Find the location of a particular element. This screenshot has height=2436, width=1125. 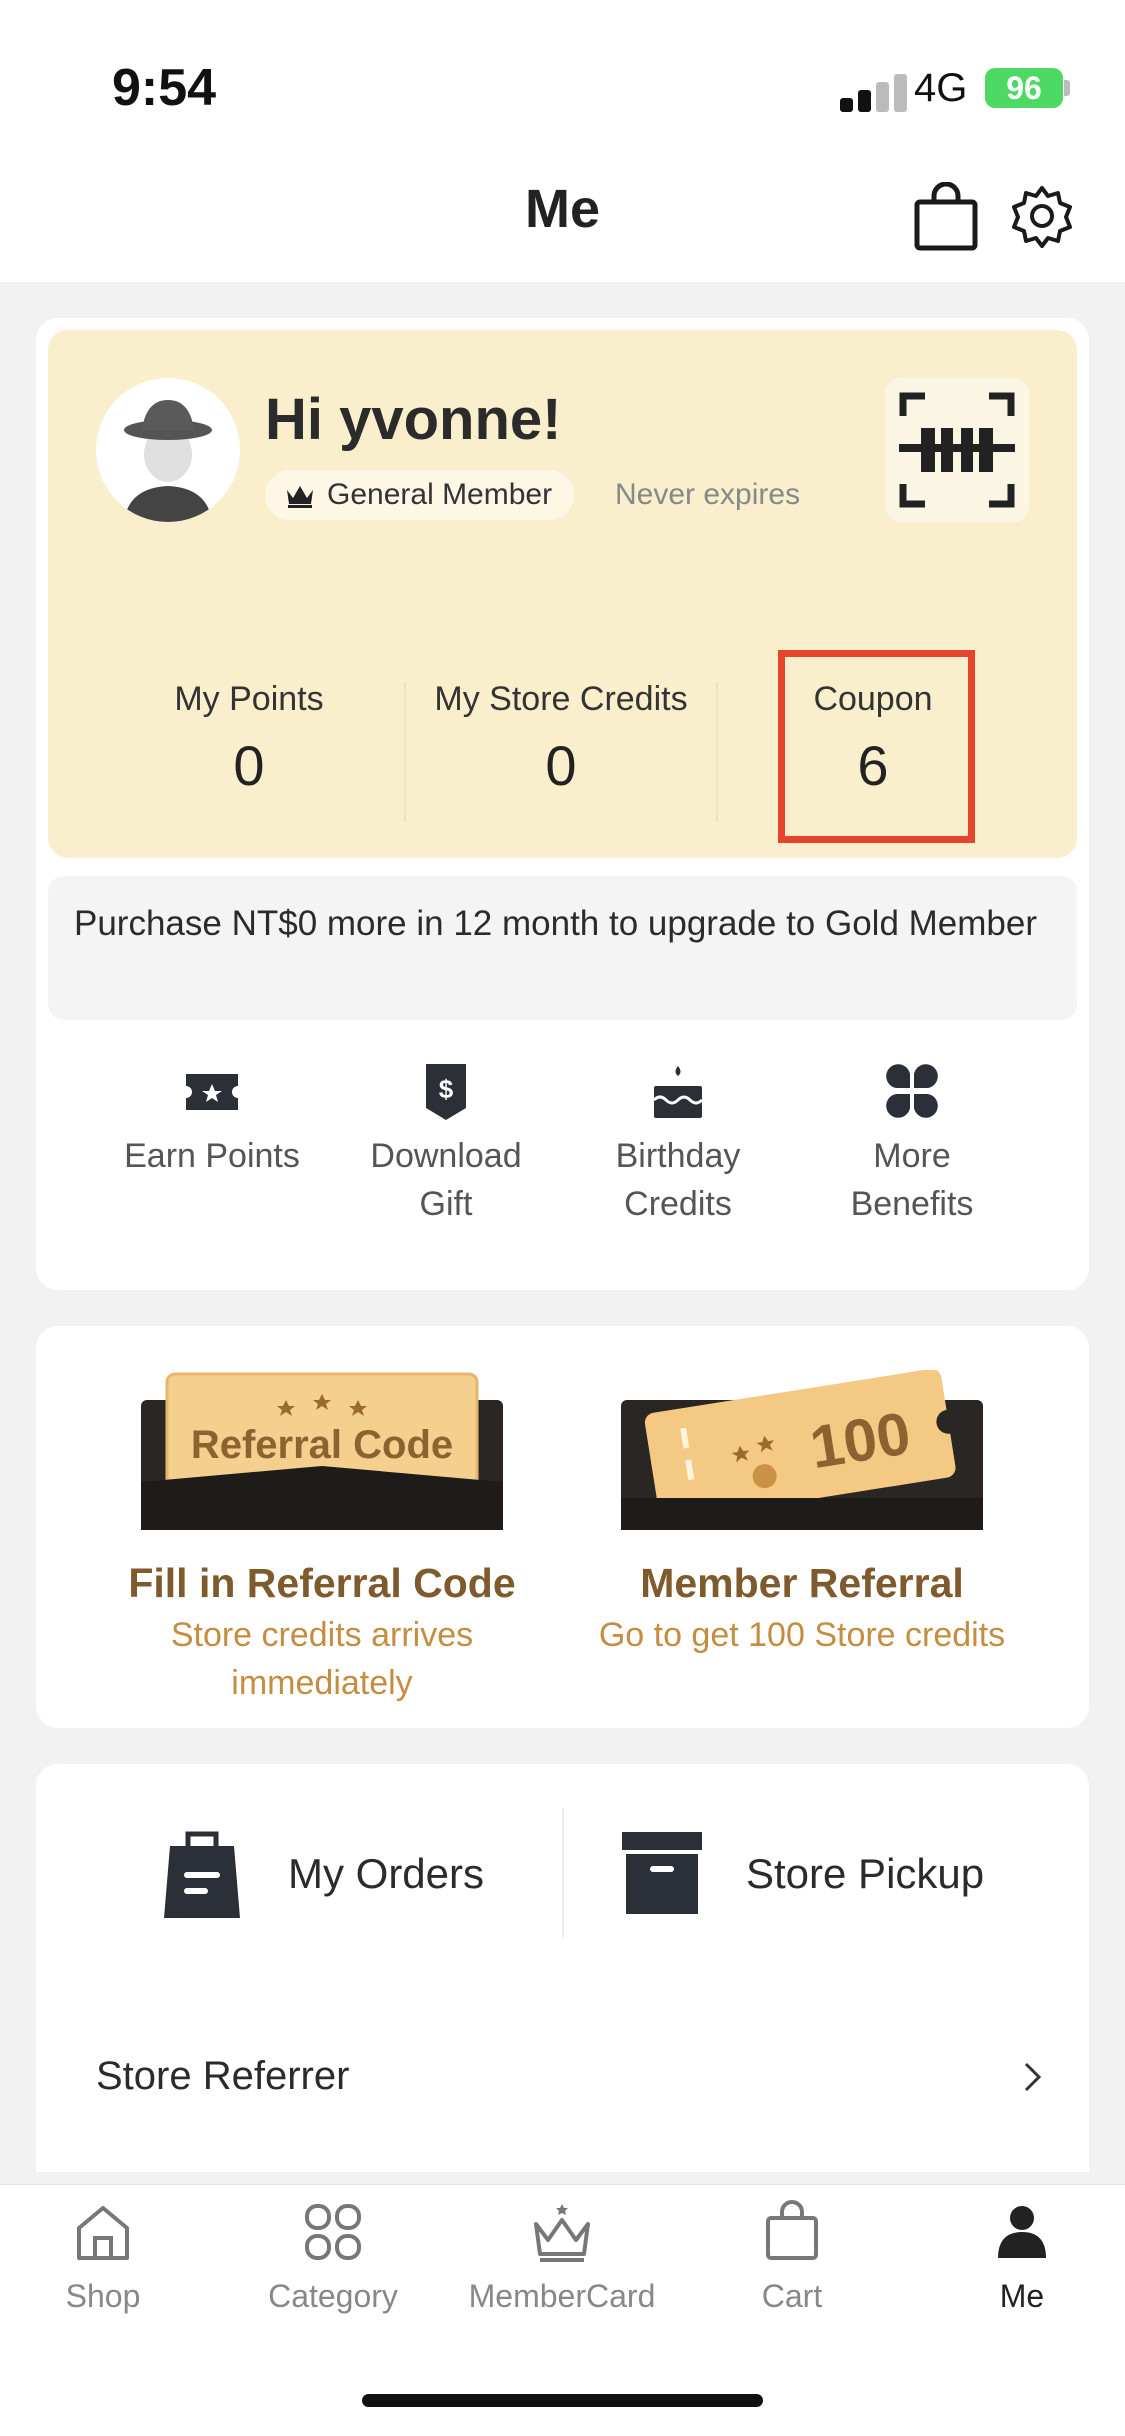

benefit-earn-points: Earn Points is located at coordinates (212, 1120).